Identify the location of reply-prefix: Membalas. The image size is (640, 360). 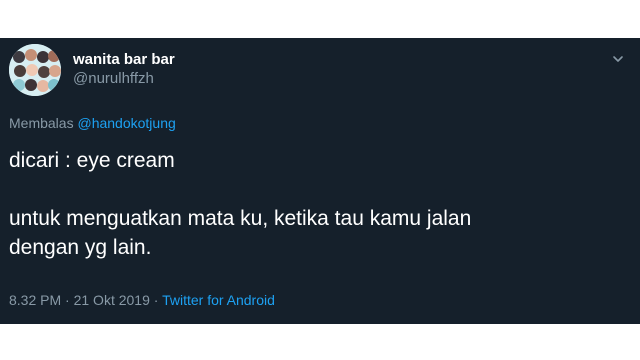
(41, 123).